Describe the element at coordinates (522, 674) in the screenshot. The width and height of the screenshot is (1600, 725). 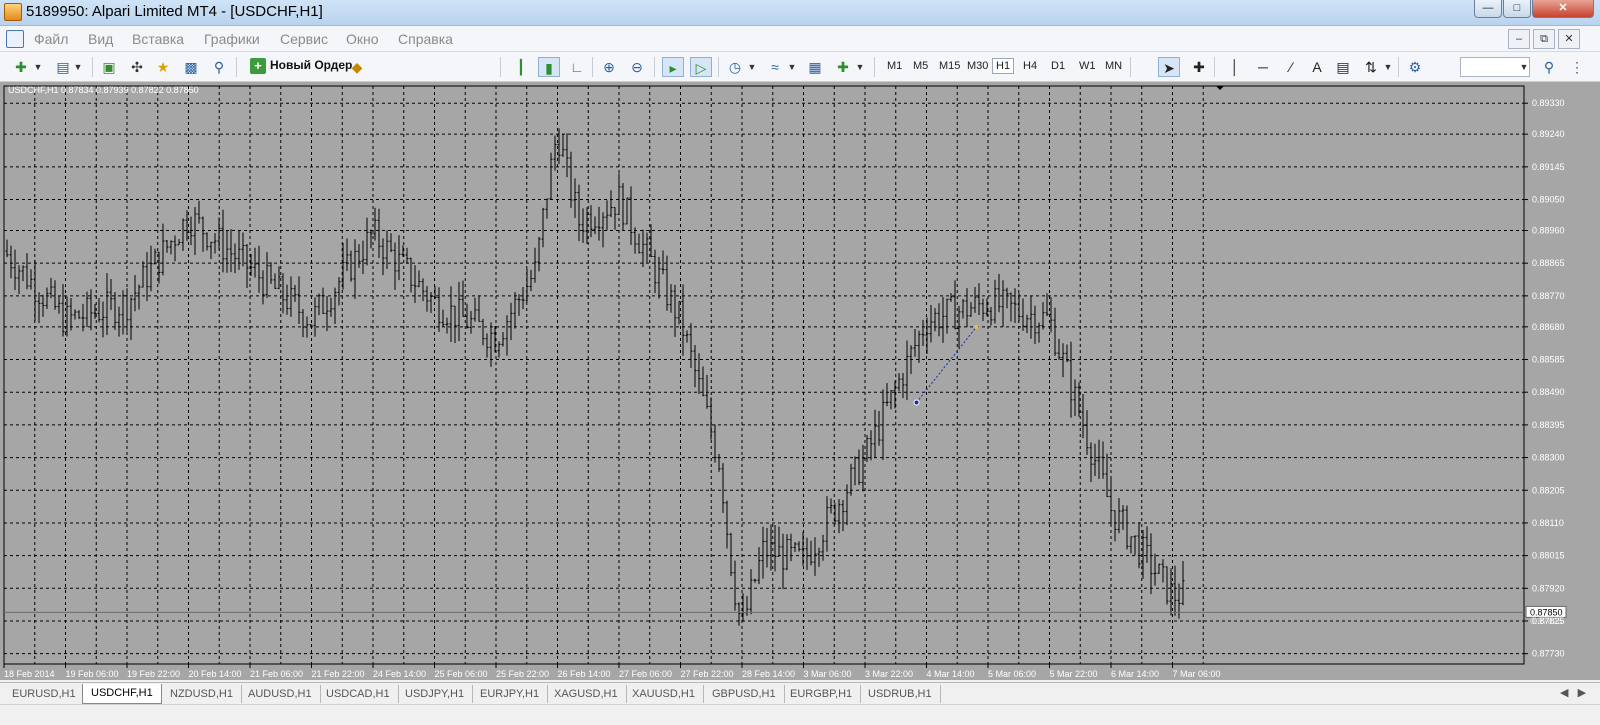
I see `time-label: 25 Feb 22:00` at that location.